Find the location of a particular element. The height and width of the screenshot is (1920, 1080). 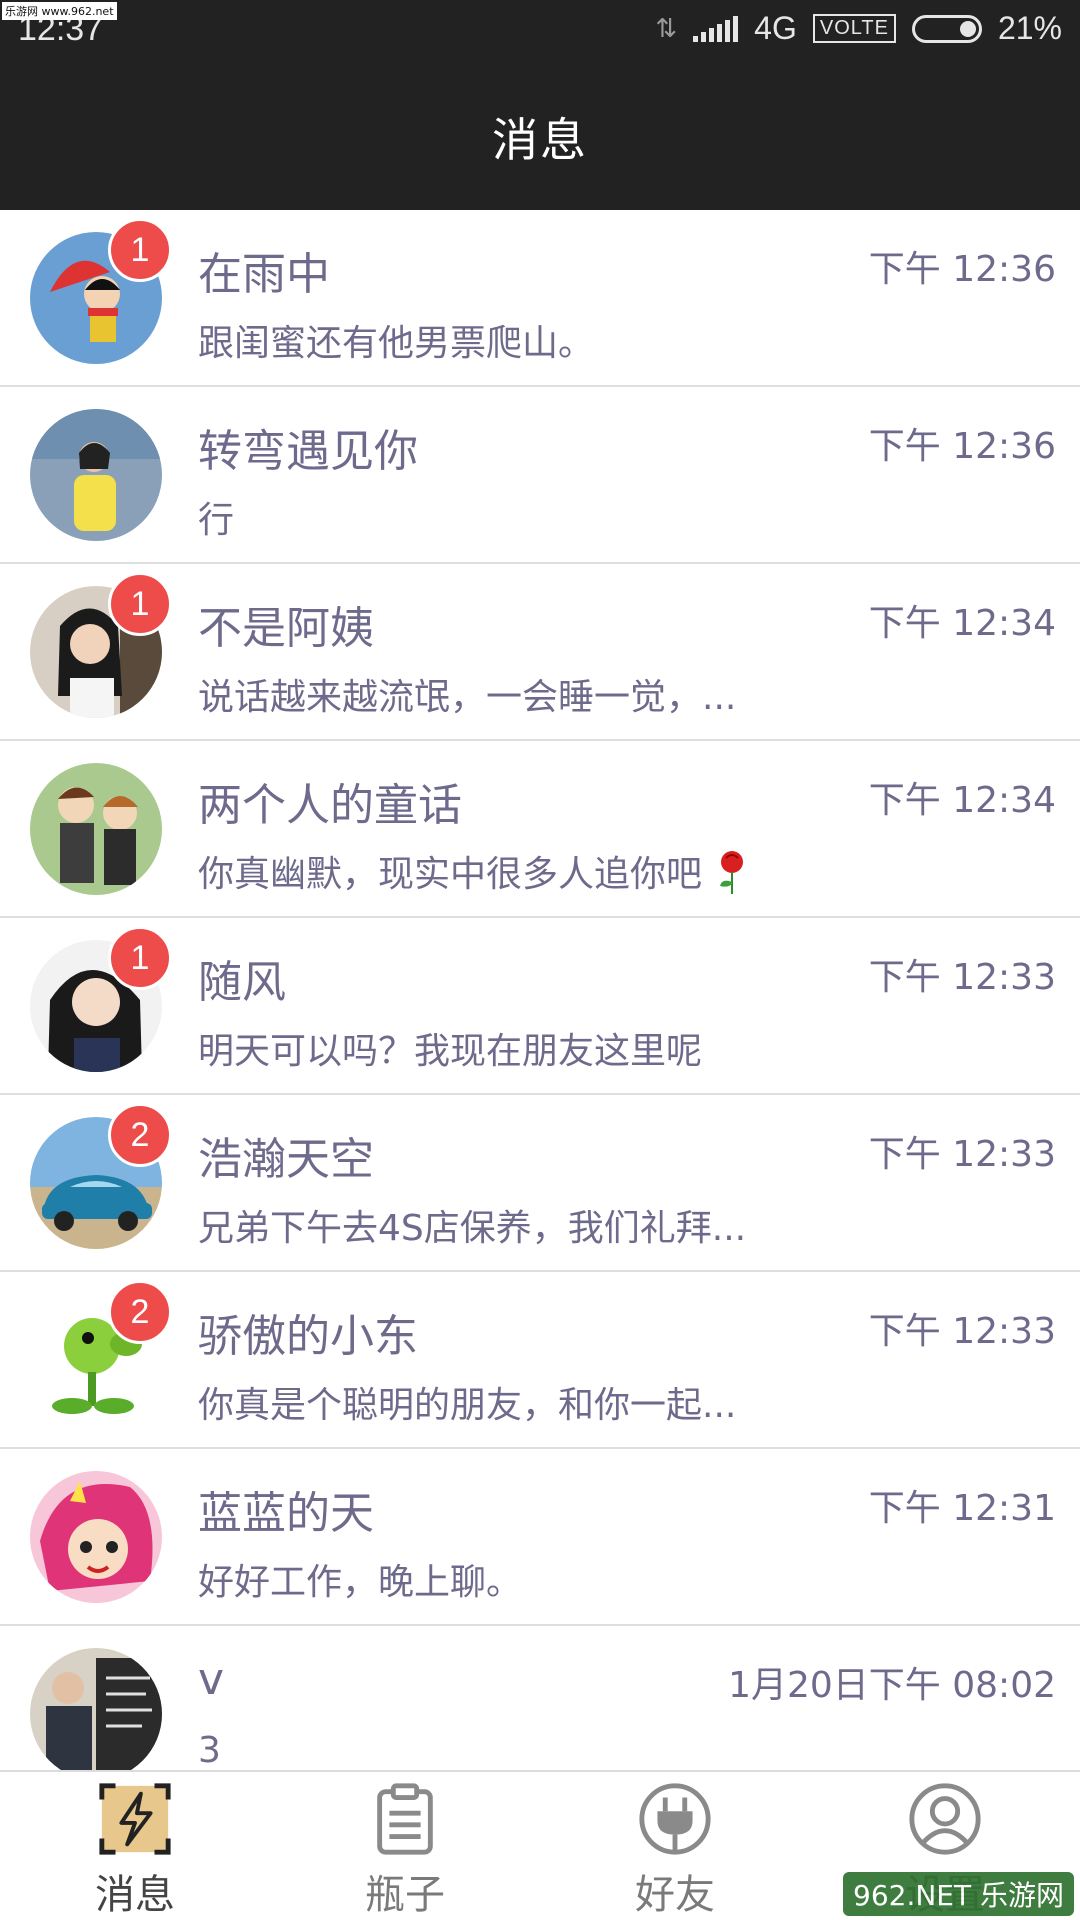

message-preview: 跟闺蜜还有他男票爬山。 is located at coordinates (396, 343).